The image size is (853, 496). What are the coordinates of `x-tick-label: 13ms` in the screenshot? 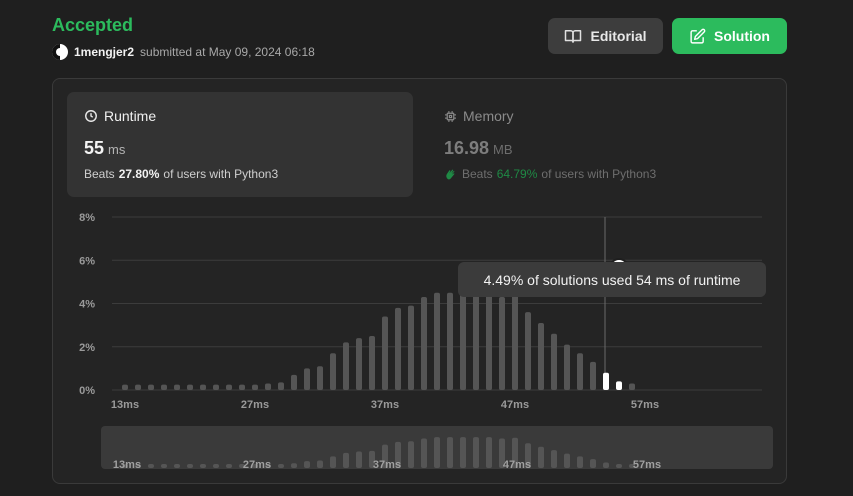 It's located at (125, 405).